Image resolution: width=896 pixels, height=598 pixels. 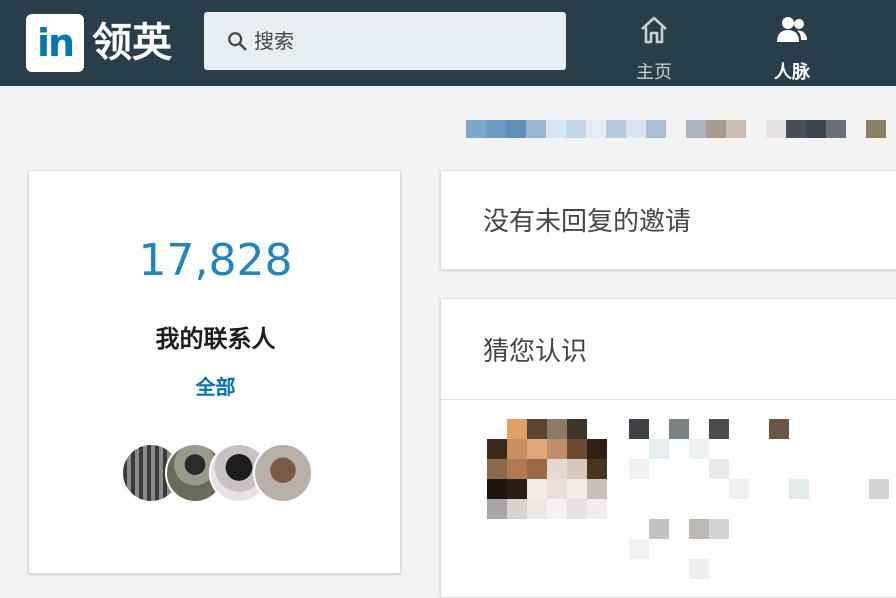 I want to click on invitations-card: 没有未回复的邀请, so click(x=668, y=220).